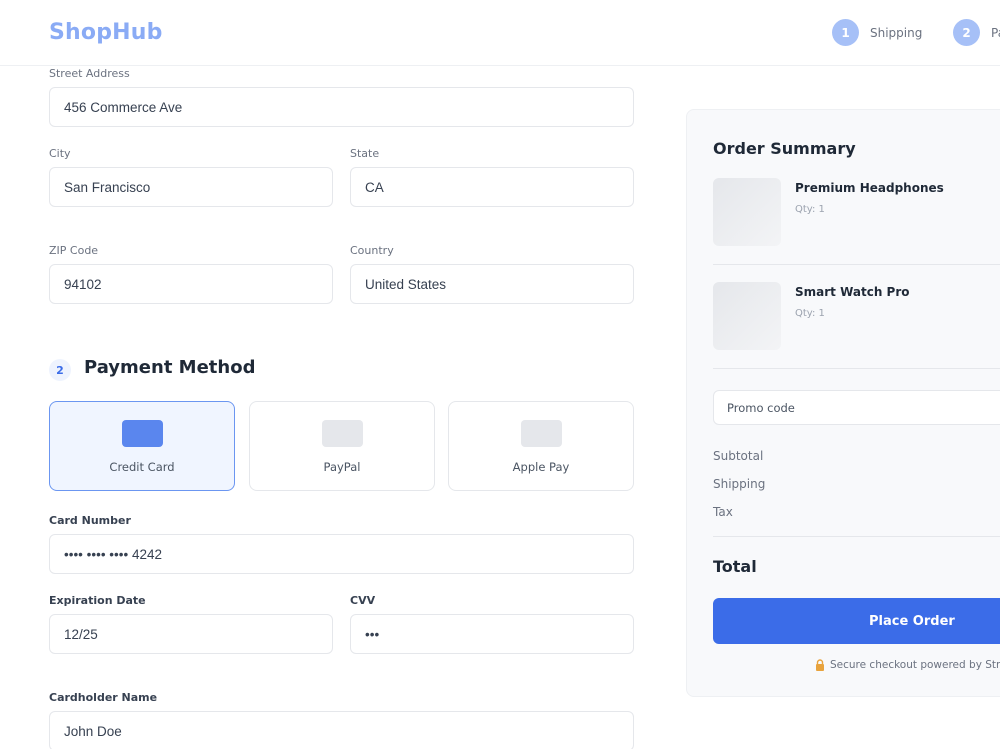  What do you see at coordinates (170, 367) in the screenshot?
I see `payment-section-title: Payment Method` at bounding box center [170, 367].